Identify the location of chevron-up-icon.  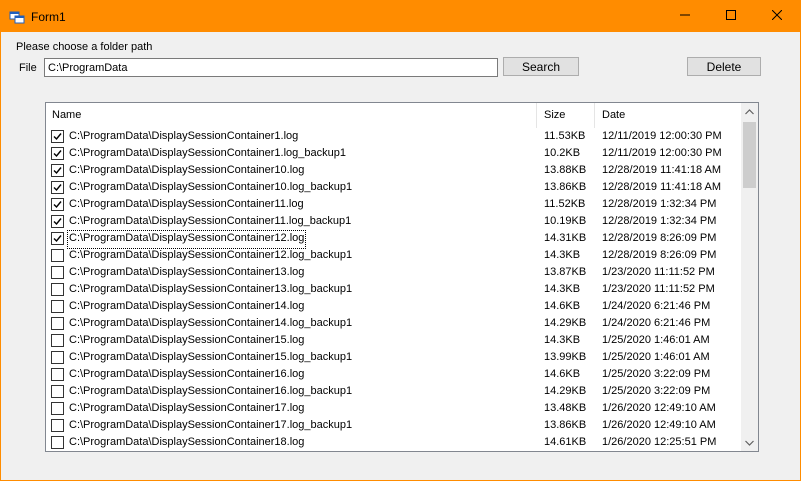
(749, 112).